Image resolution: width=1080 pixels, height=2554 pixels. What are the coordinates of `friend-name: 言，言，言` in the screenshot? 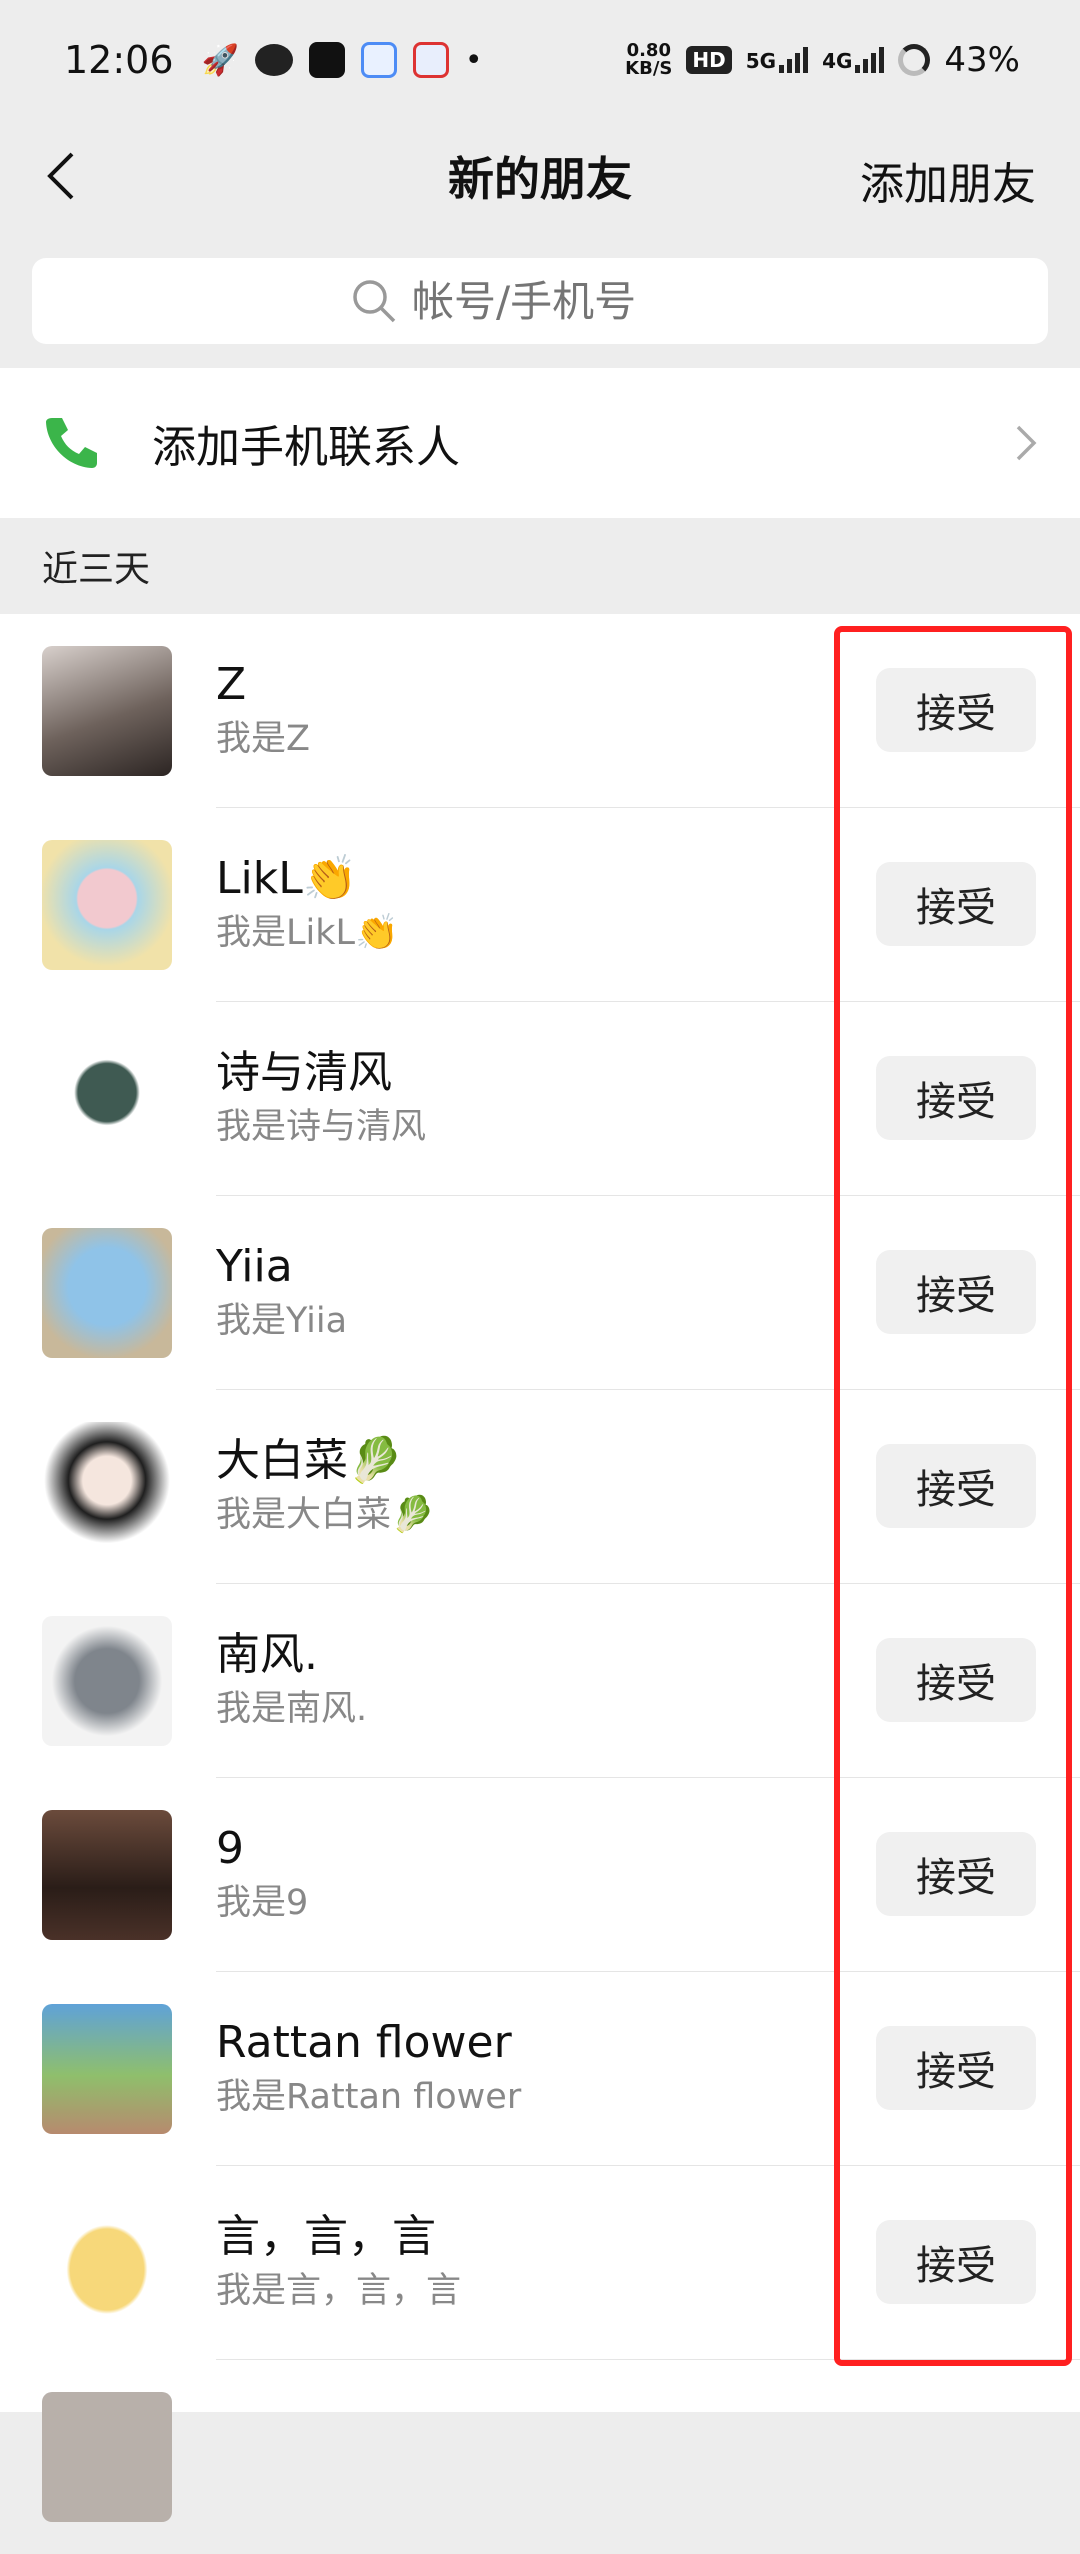 It's located at (326, 2236).